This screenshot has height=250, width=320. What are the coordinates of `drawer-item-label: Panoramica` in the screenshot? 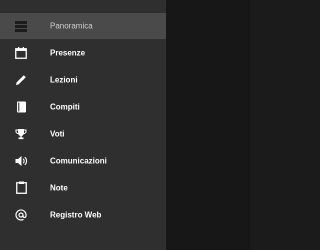 It's located at (71, 26).